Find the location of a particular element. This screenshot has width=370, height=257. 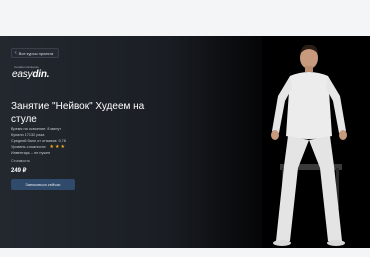

back-button-label: Все курсы проекта is located at coordinates (36, 53).